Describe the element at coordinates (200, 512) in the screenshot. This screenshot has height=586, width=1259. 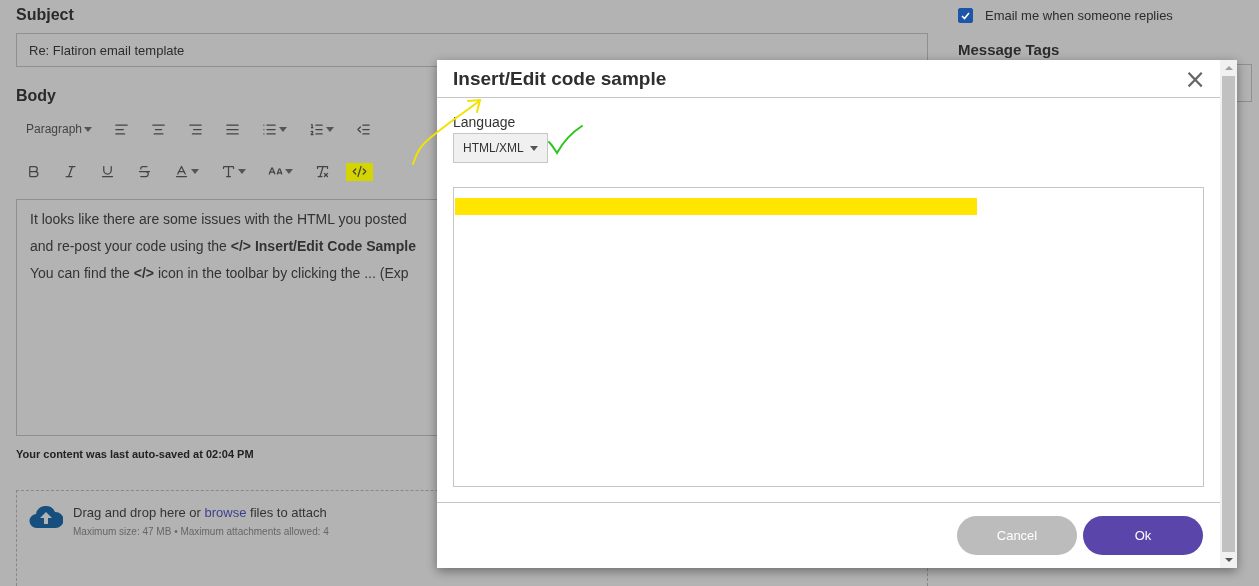
I see `attach-instructions: Drag and drop here or browse files to attach` at that location.